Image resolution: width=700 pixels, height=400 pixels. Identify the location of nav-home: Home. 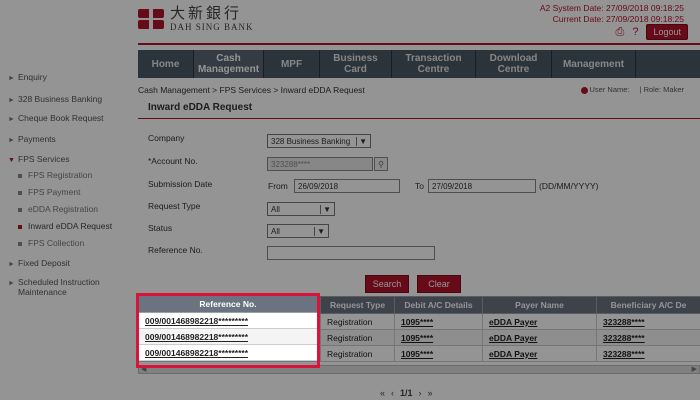
(166, 64).